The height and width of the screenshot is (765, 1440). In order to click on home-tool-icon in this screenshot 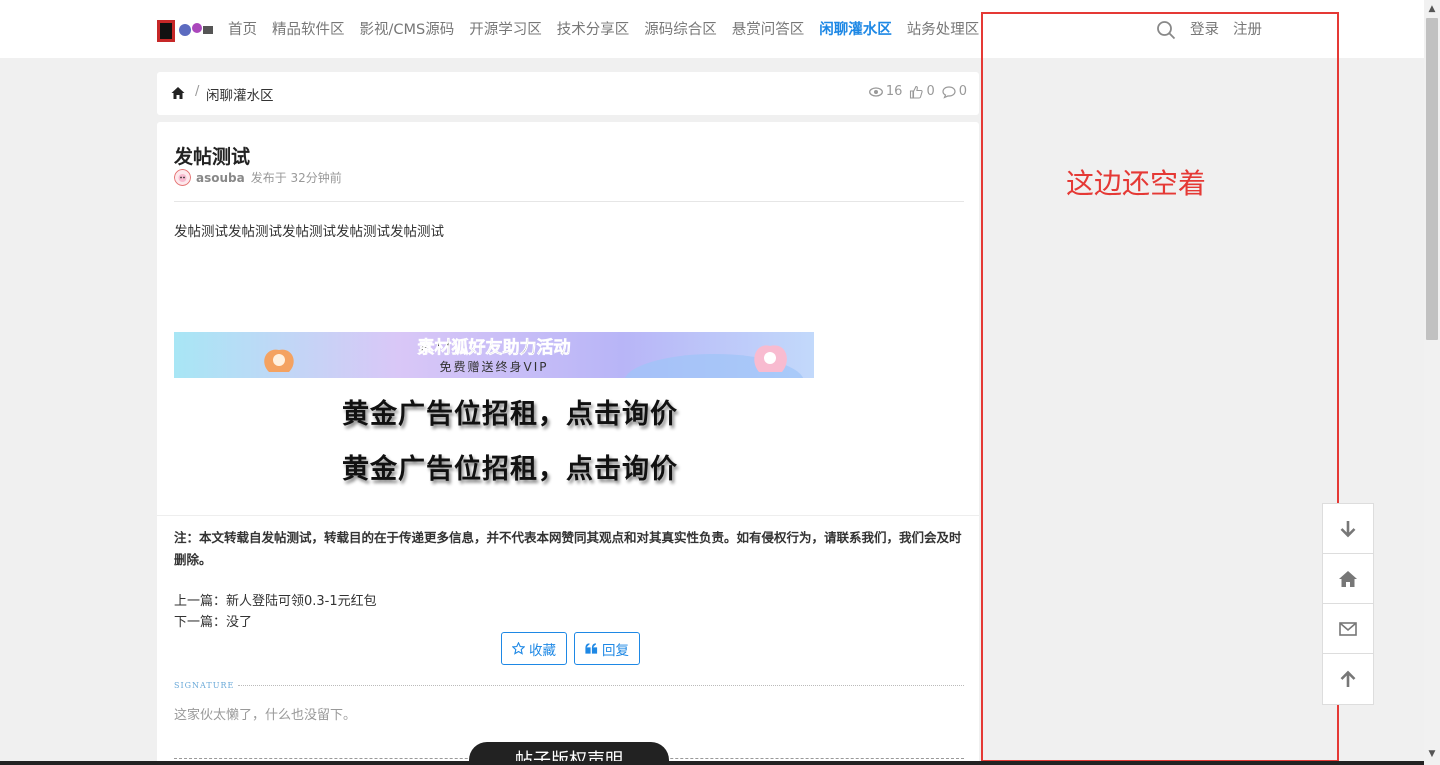, I will do `click(1348, 578)`.